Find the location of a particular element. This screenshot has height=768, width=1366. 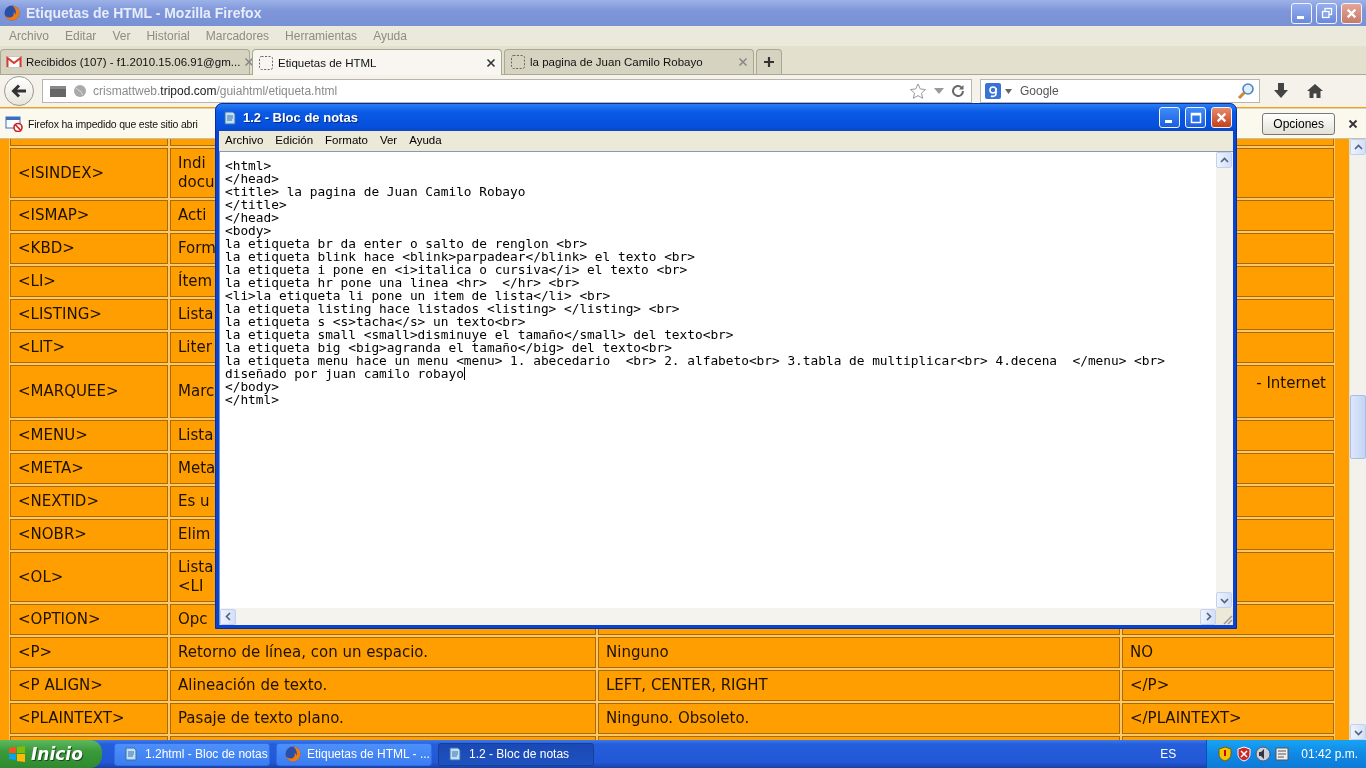

restore-button is located at coordinates (1326, 13).